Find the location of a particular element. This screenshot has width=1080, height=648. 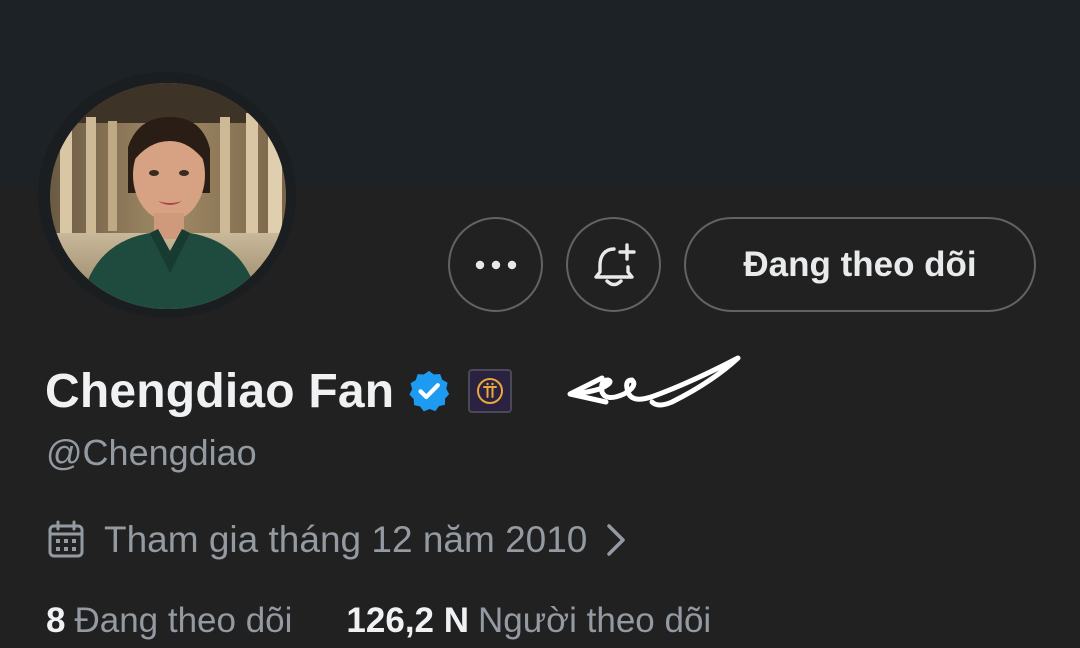

following-label: Đang theo dõi is located at coordinates (183, 620).